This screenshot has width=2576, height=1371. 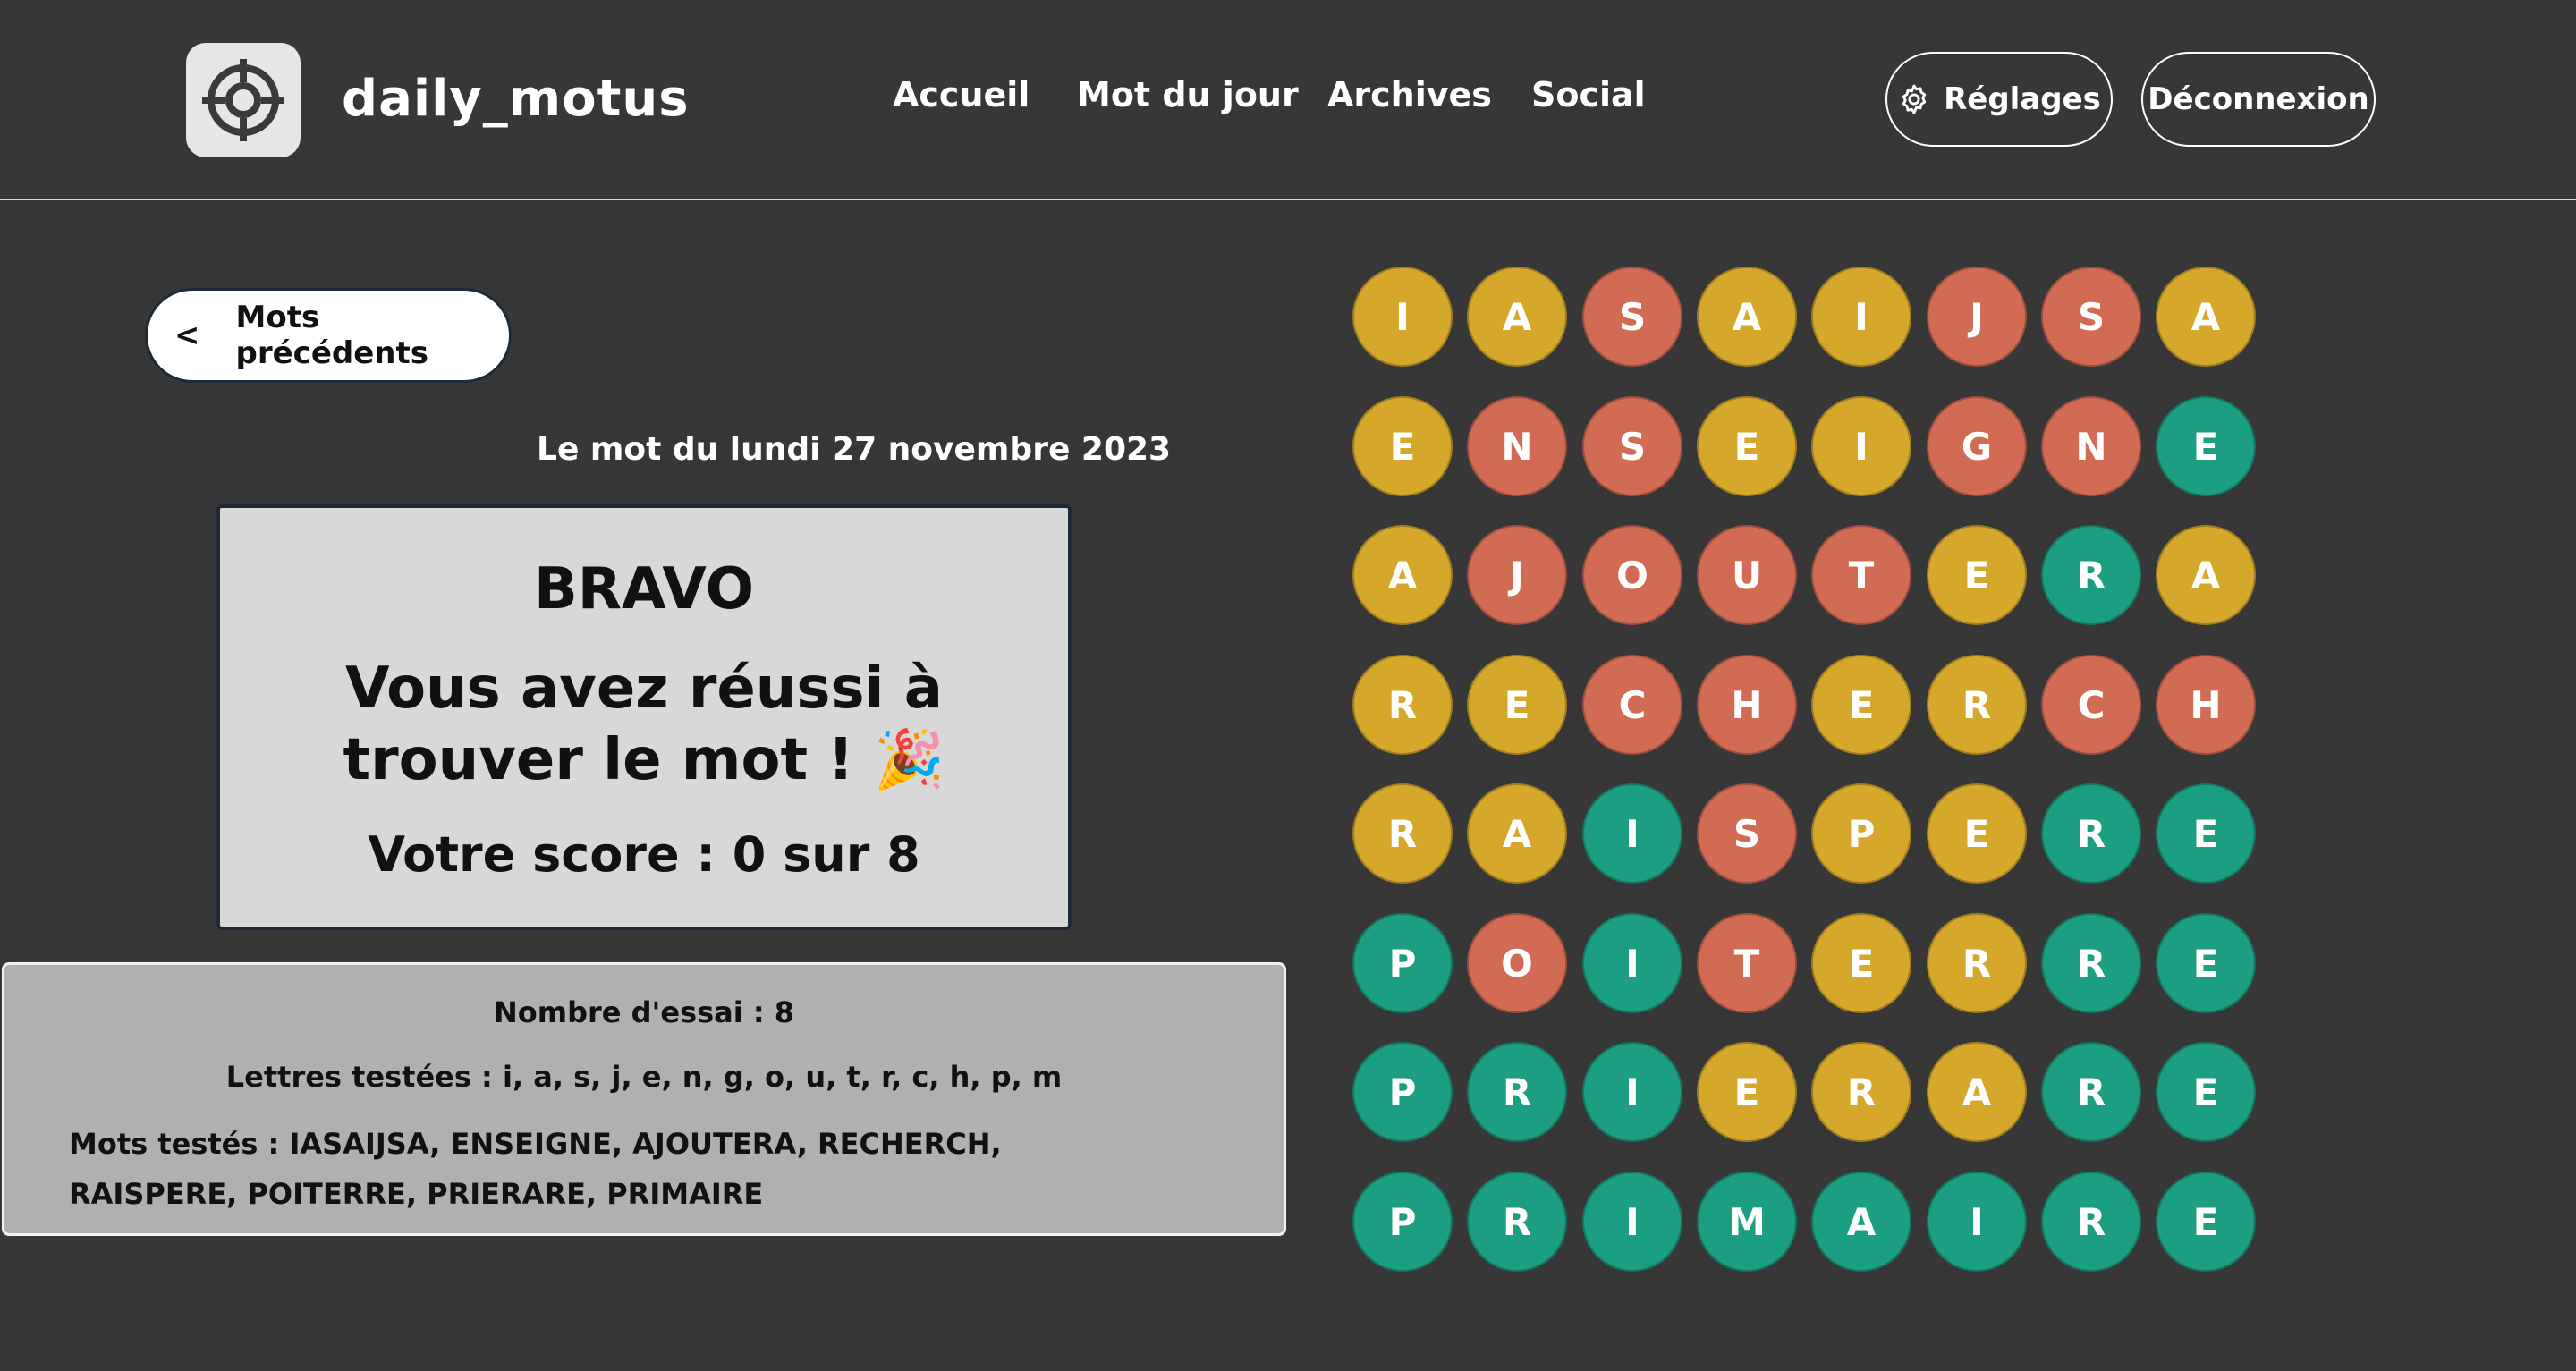 I want to click on nav-archives: Archives, so click(x=1409, y=94).